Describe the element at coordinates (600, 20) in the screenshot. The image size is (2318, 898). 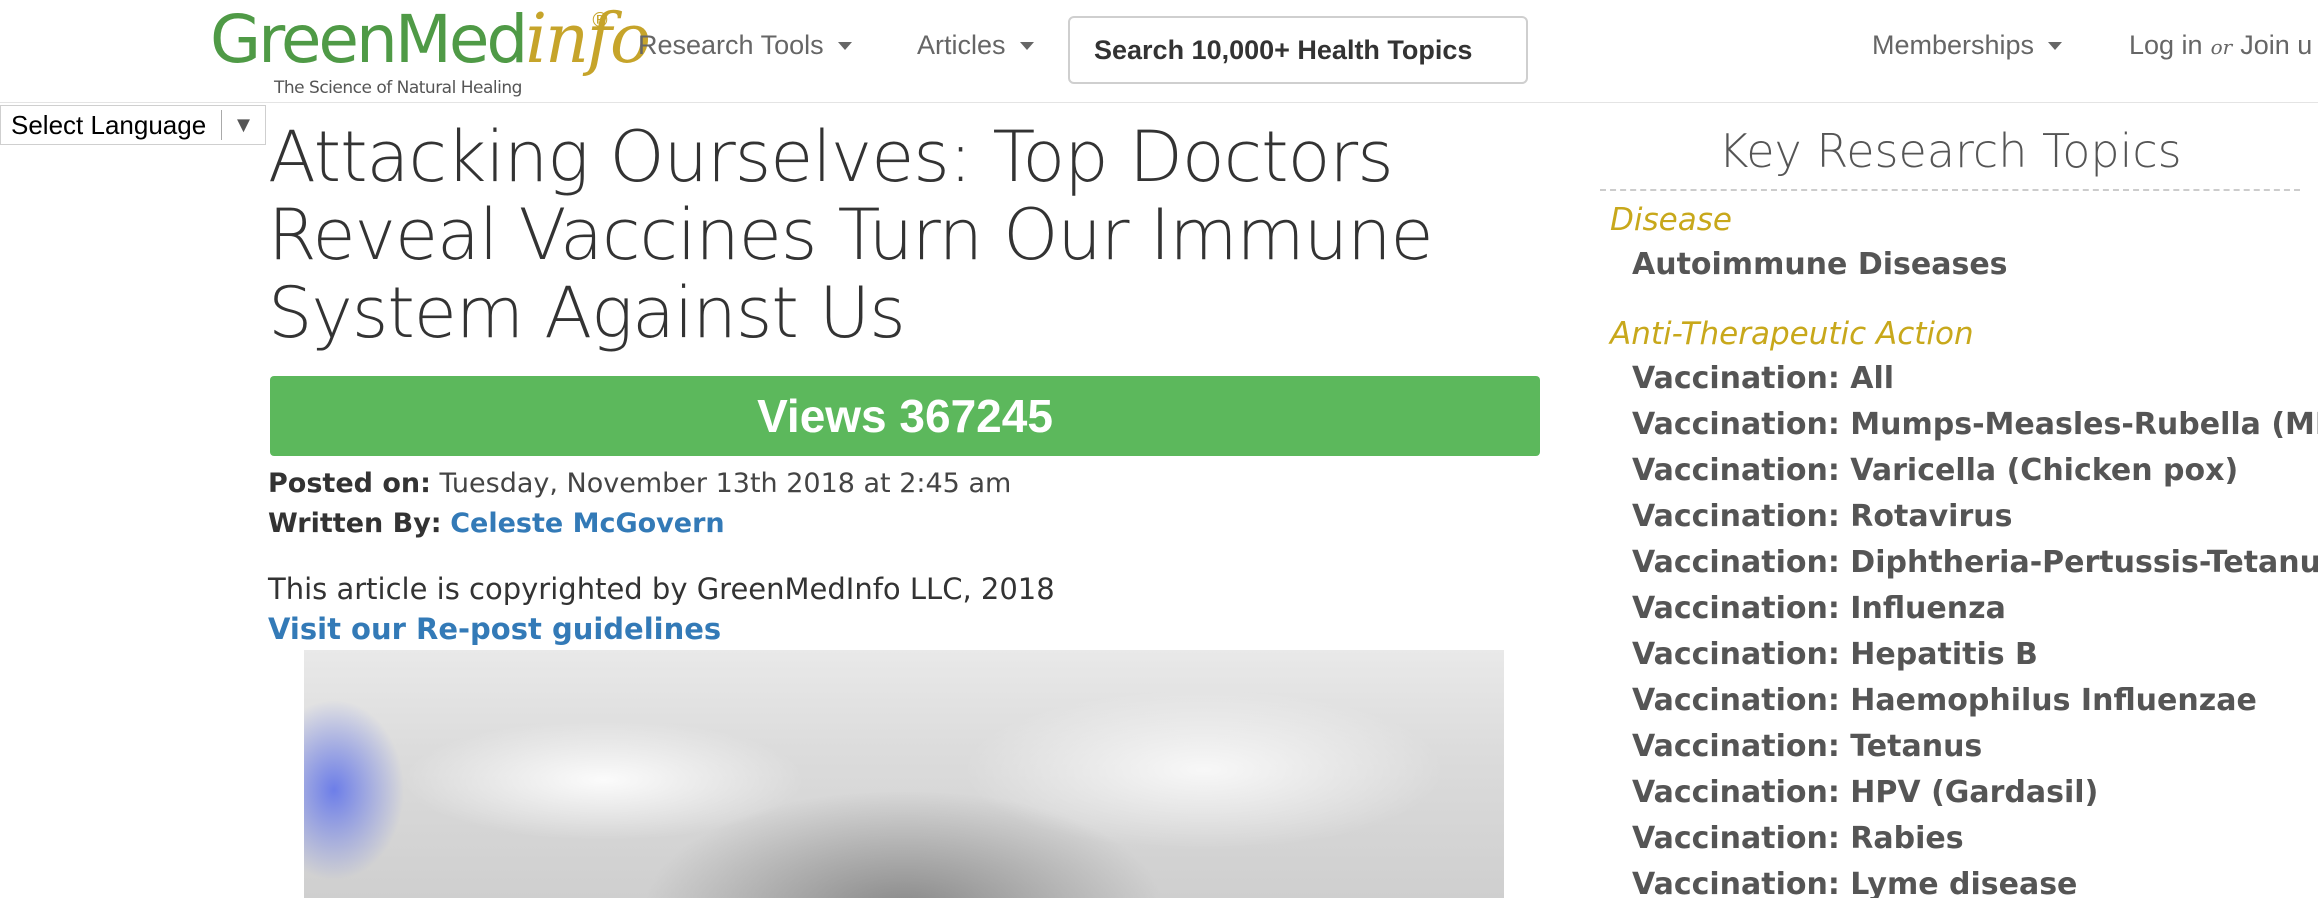
I see `registered-mark: ®` at that location.